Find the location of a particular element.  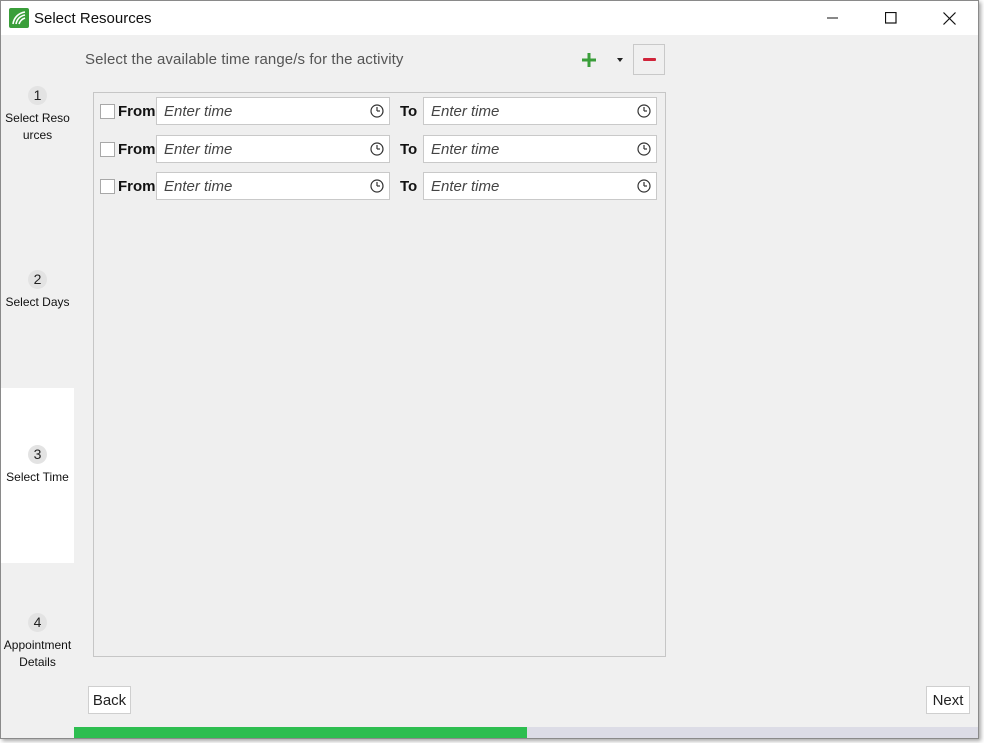

step-number: 1 is located at coordinates (37, 95).